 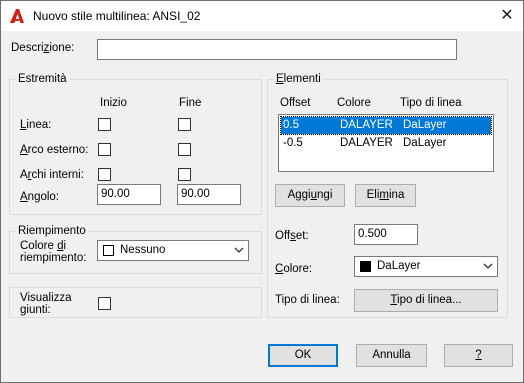 I want to click on offset-input: 0.500, so click(x=386, y=234).